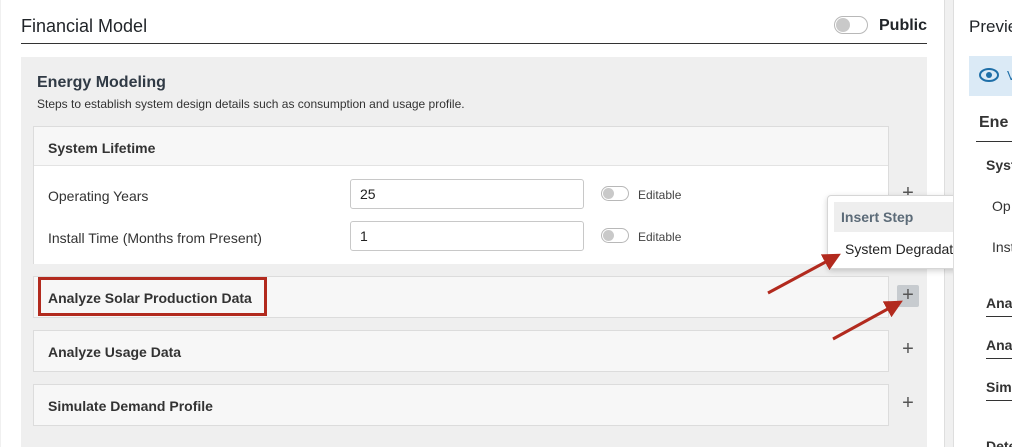 Image resolution: width=1012 pixels, height=447 pixels. I want to click on preview-banner: V, so click(990, 76).